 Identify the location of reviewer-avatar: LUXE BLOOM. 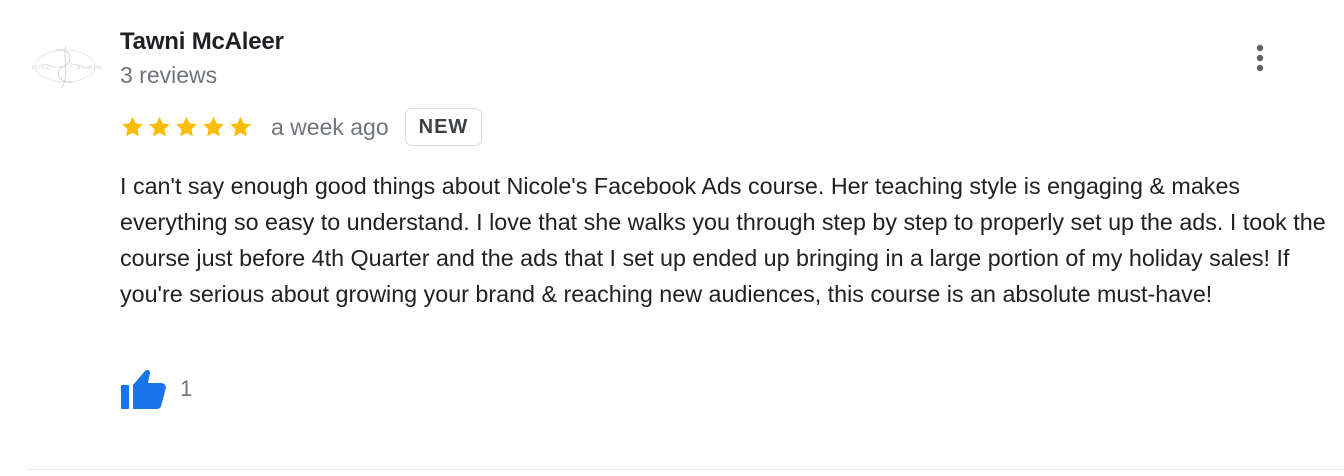
(65, 66).